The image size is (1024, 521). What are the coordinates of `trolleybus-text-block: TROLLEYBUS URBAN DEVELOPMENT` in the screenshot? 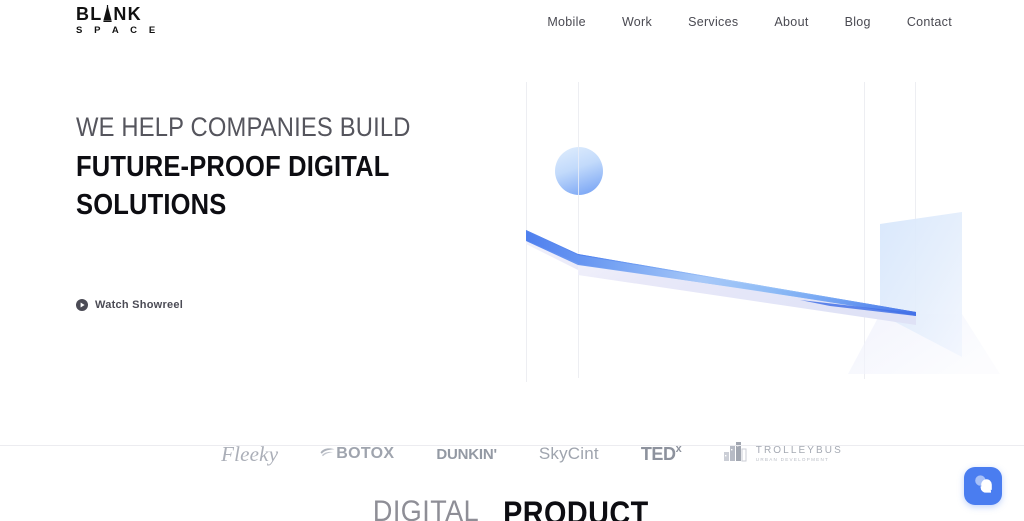 It's located at (799, 454).